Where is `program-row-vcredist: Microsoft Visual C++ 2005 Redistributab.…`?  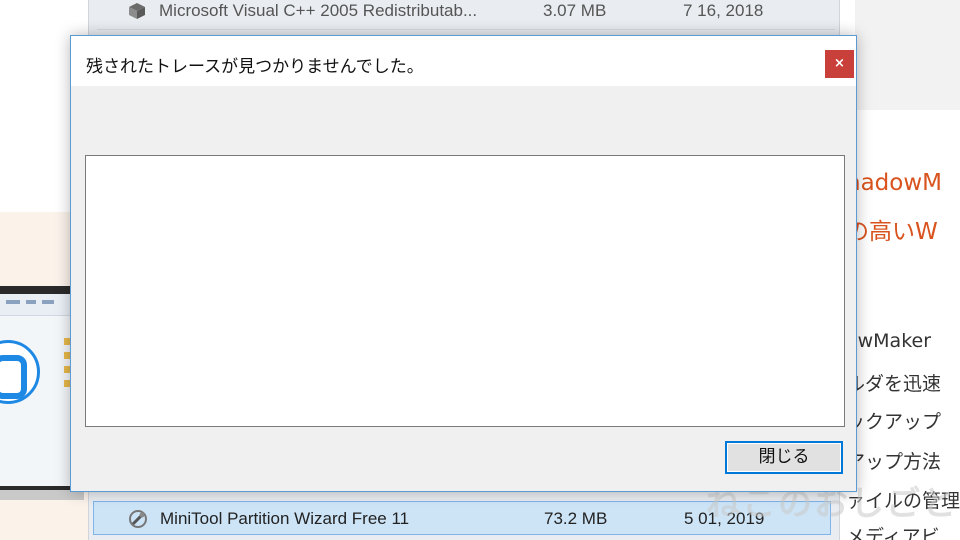 program-row-vcredist: Microsoft Visual C++ 2005 Redistributab.… is located at coordinates (464, 15).